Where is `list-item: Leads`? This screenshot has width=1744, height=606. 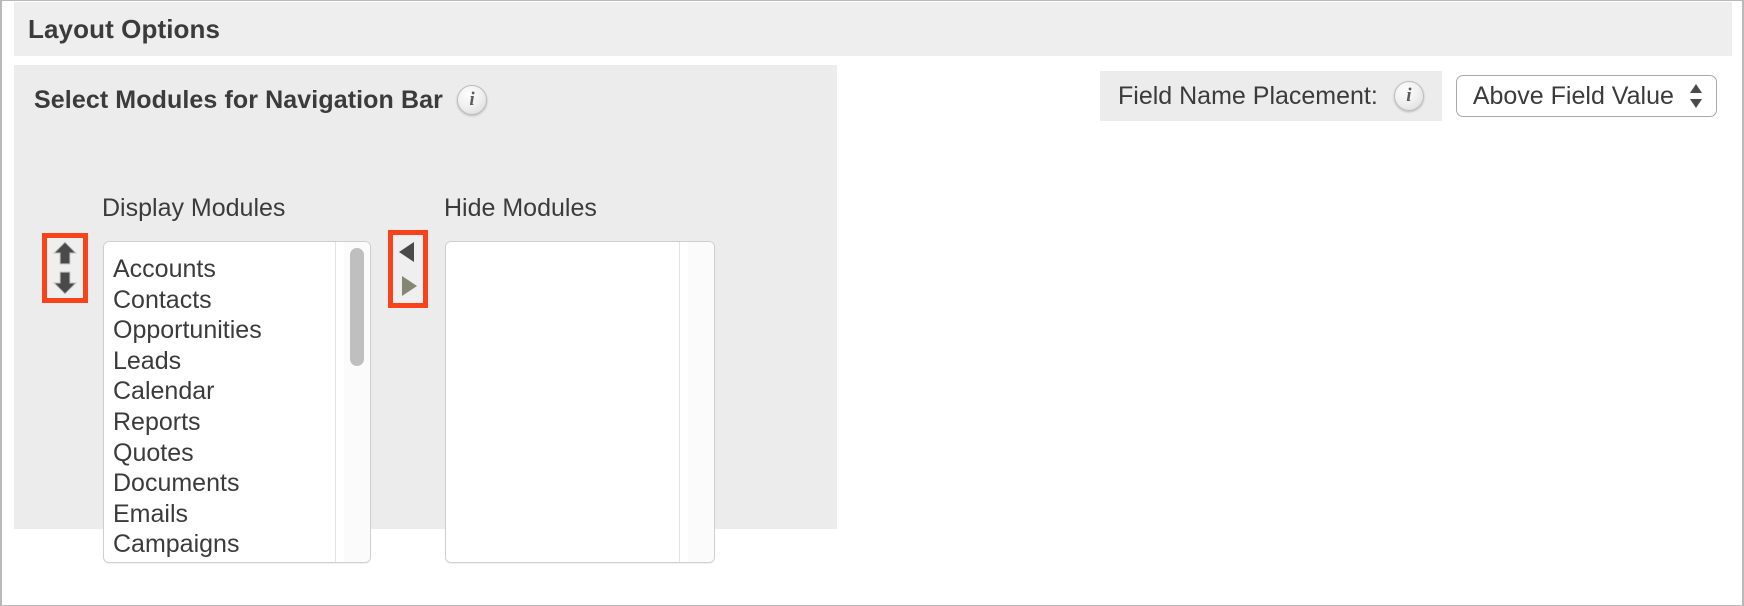 list-item: Leads is located at coordinates (220, 361).